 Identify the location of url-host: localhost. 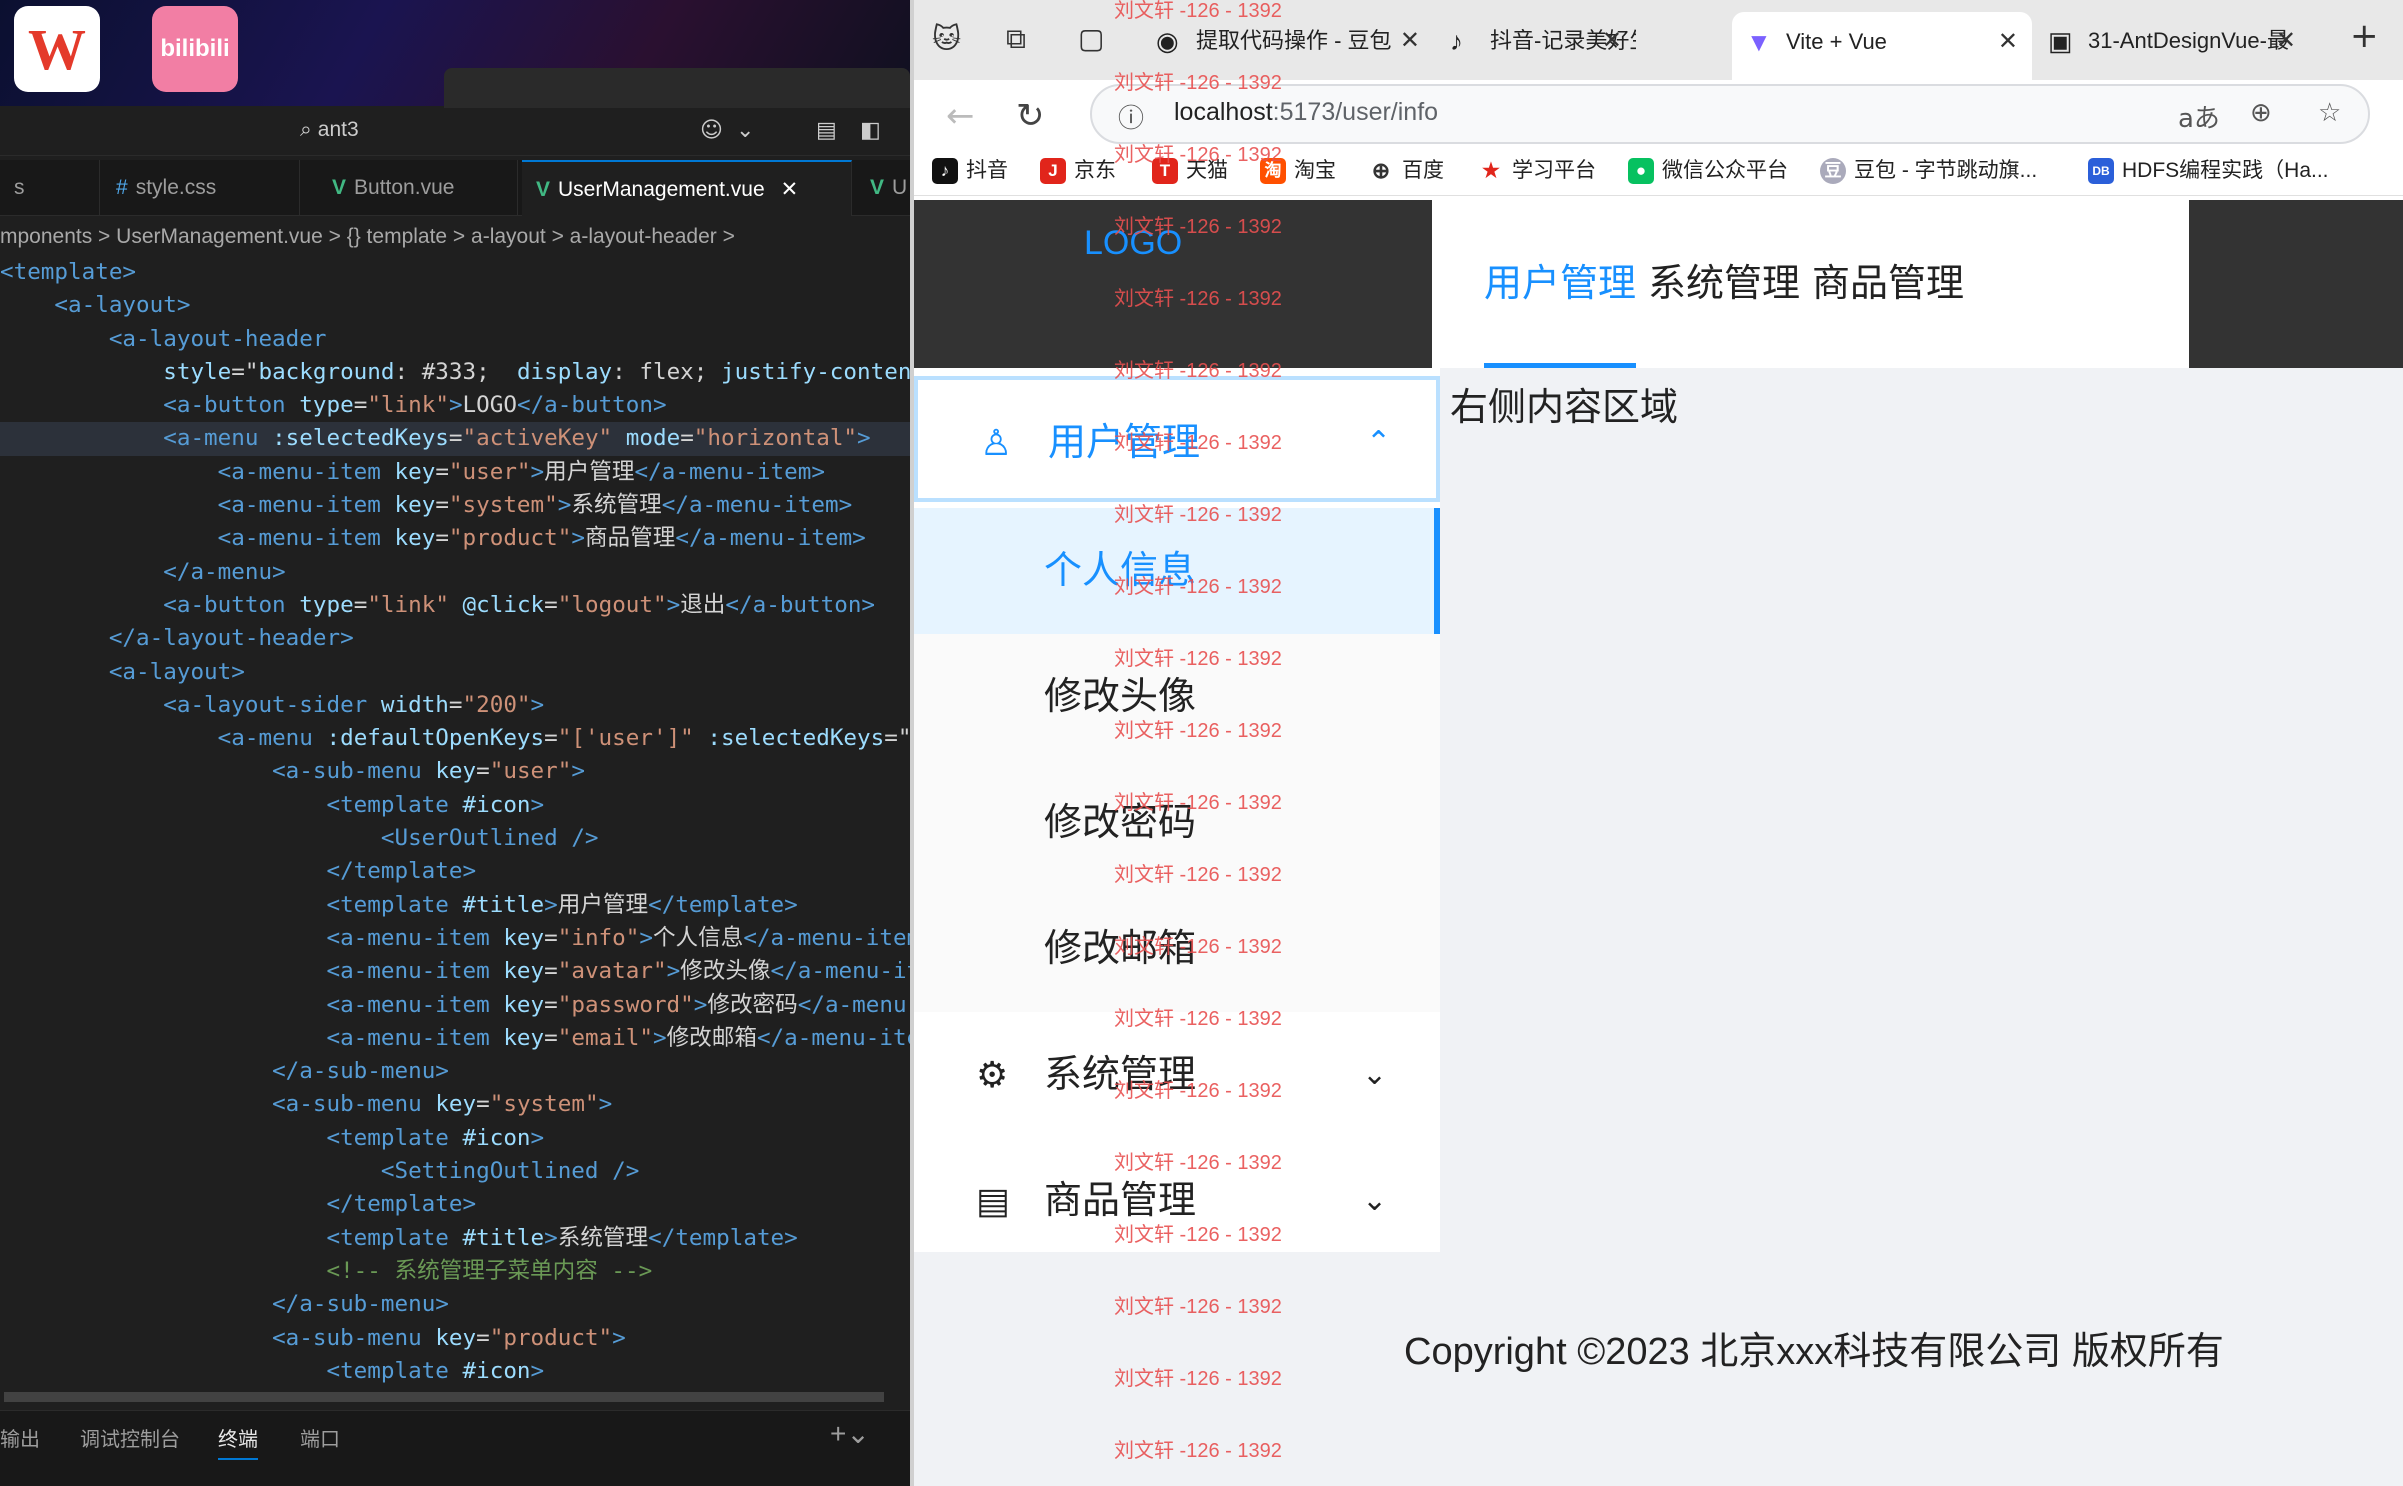
(1223, 112).